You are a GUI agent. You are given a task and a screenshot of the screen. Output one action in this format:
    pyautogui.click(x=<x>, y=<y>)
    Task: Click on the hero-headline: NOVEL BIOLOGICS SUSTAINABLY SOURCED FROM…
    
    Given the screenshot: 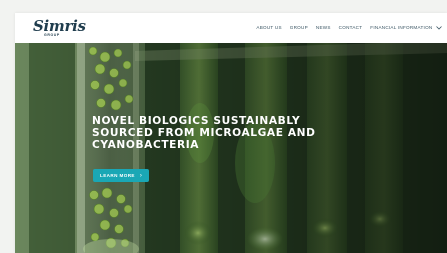 What is the action you would take?
    pyautogui.click(x=212, y=133)
    